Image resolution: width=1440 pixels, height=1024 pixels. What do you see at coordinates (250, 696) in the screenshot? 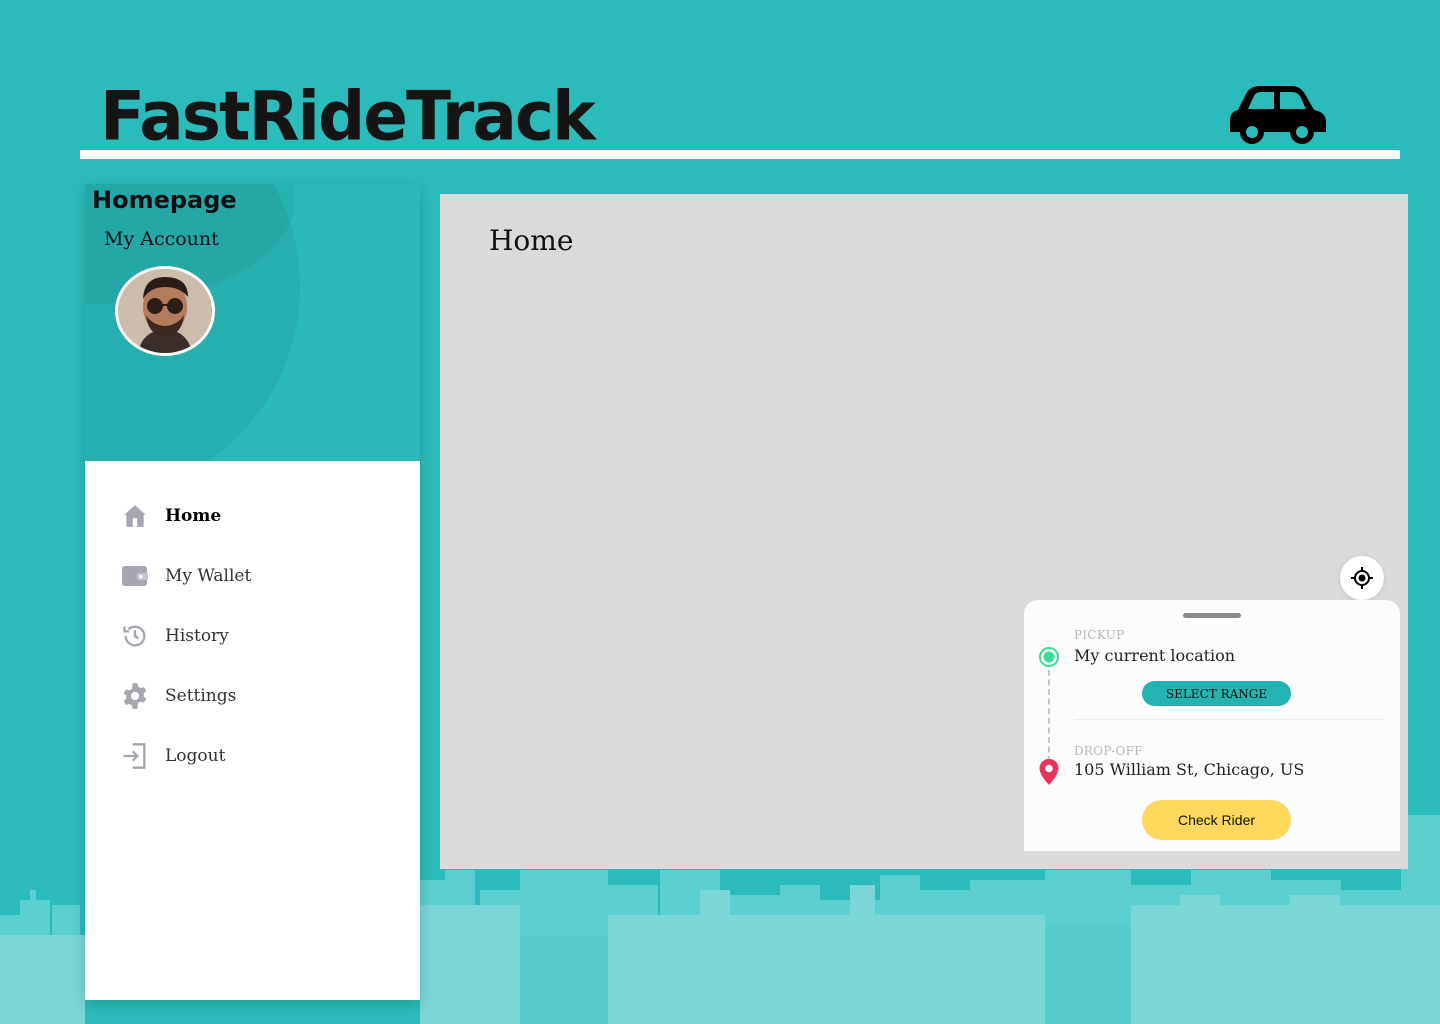
I see `sidebar-item-settings: Settings` at bounding box center [250, 696].